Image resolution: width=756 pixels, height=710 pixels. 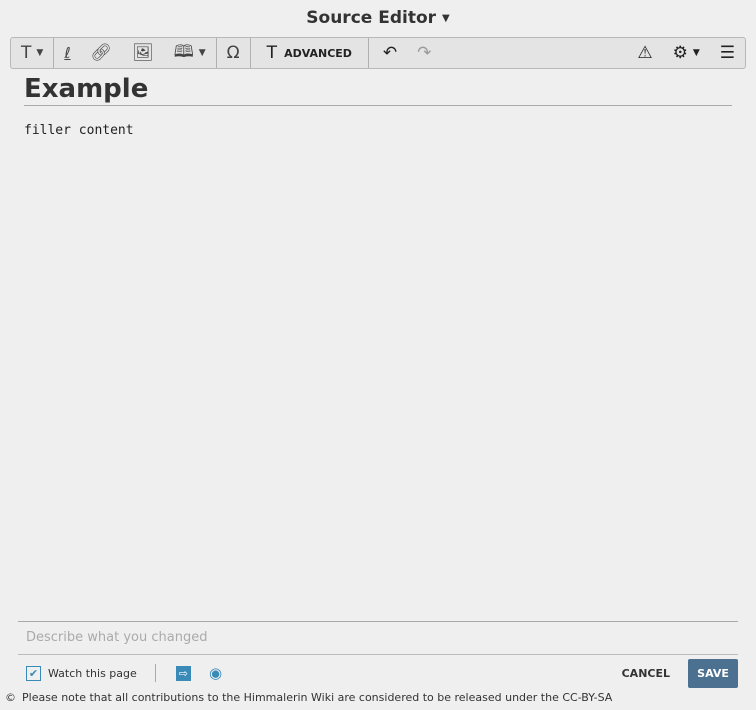 I want to click on image-button: 🖼︎, so click(x=143, y=53).